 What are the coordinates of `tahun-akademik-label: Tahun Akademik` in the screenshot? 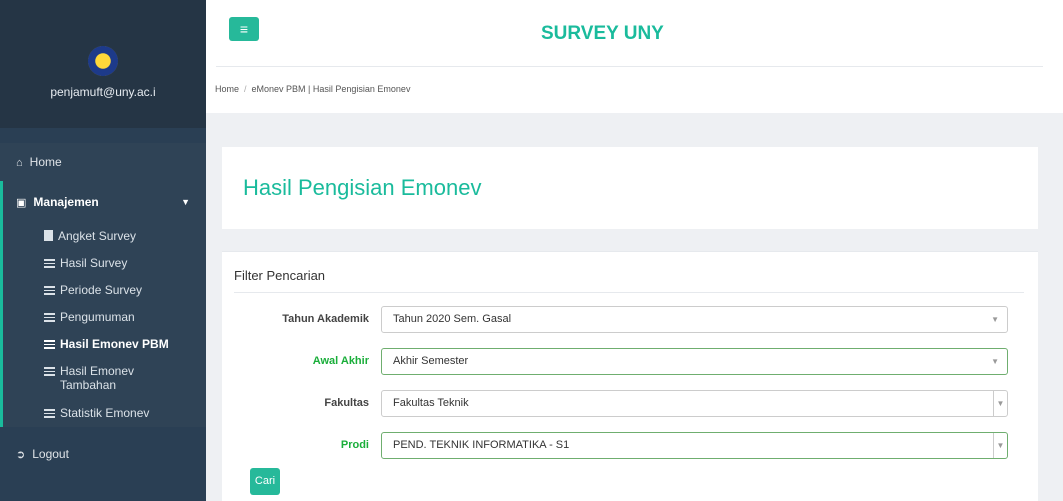 It's located at (325, 319).